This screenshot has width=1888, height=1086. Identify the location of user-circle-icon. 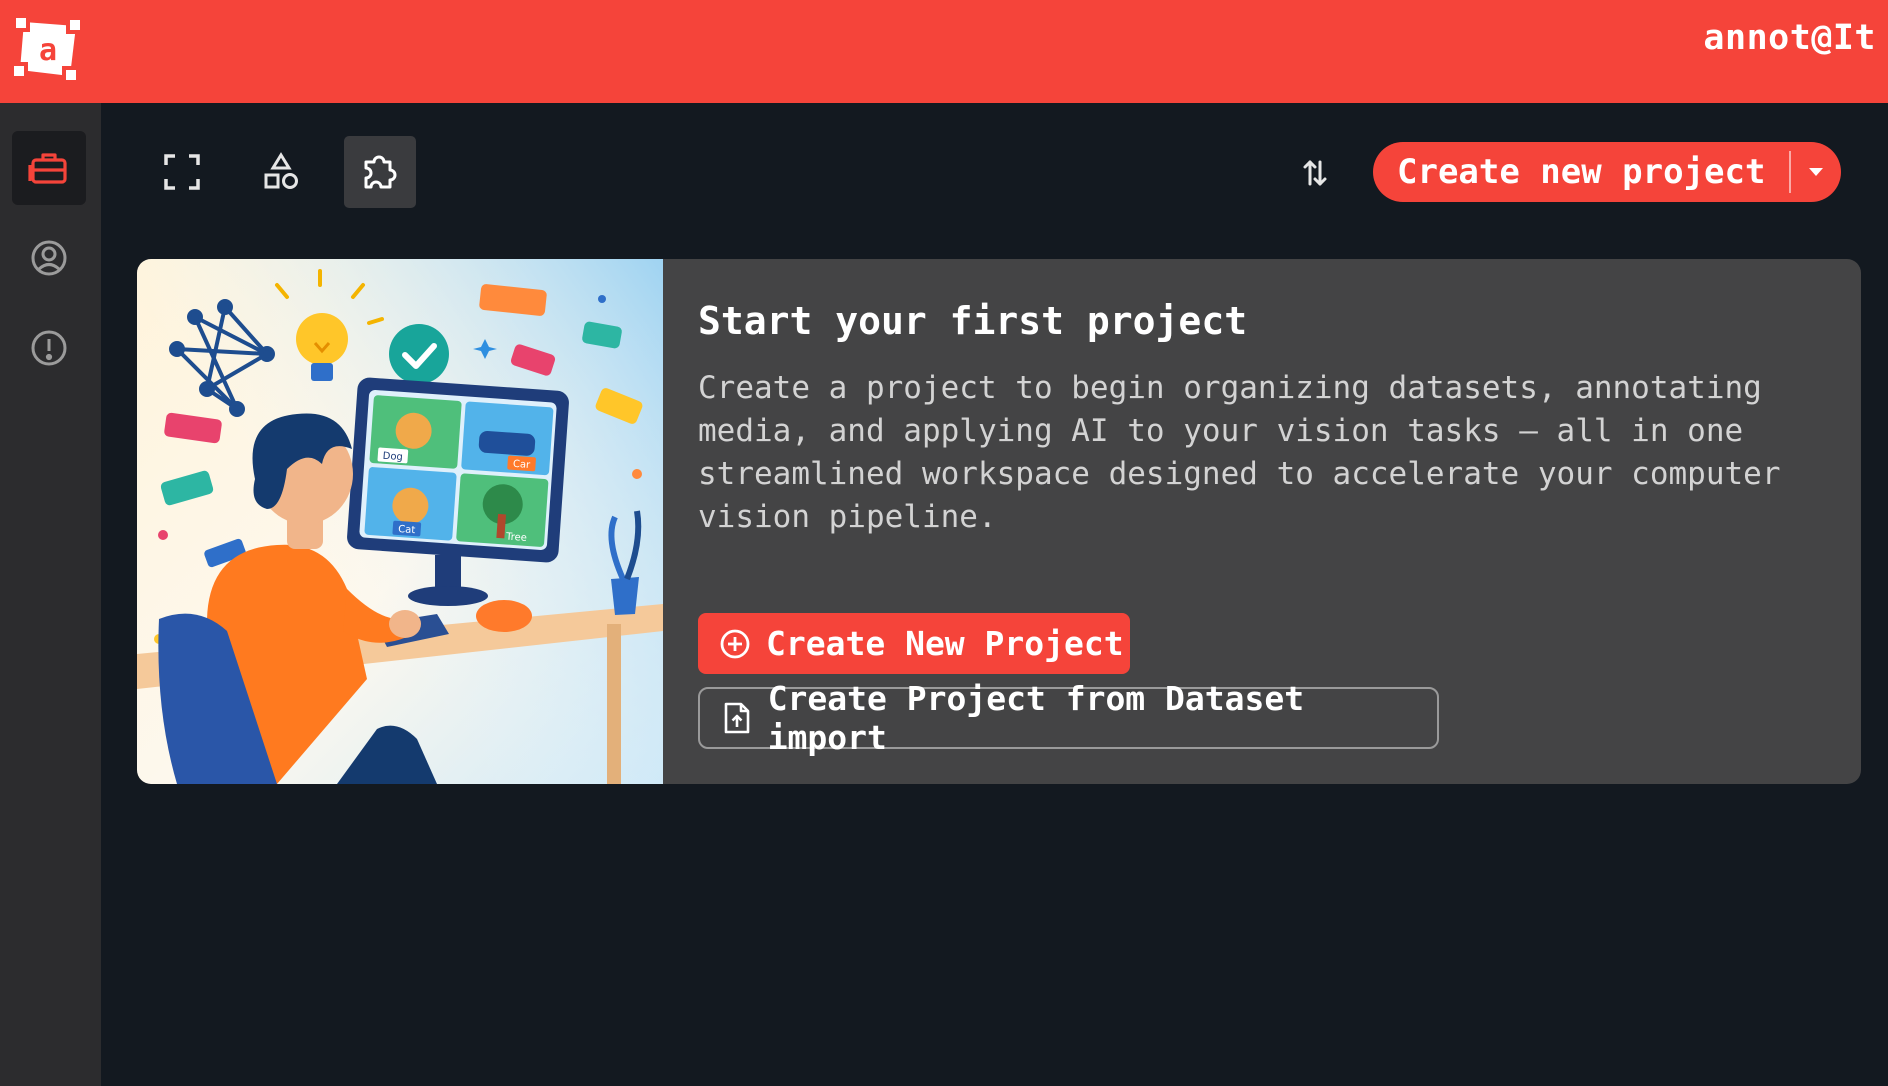
(49, 258).